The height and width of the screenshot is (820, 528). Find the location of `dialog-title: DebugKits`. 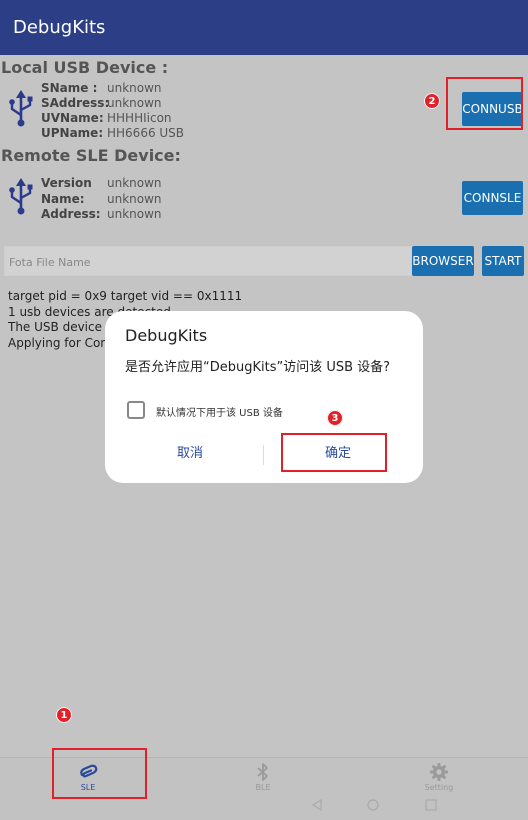

dialog-title: DebugKits is located at coordinates (166, 335).